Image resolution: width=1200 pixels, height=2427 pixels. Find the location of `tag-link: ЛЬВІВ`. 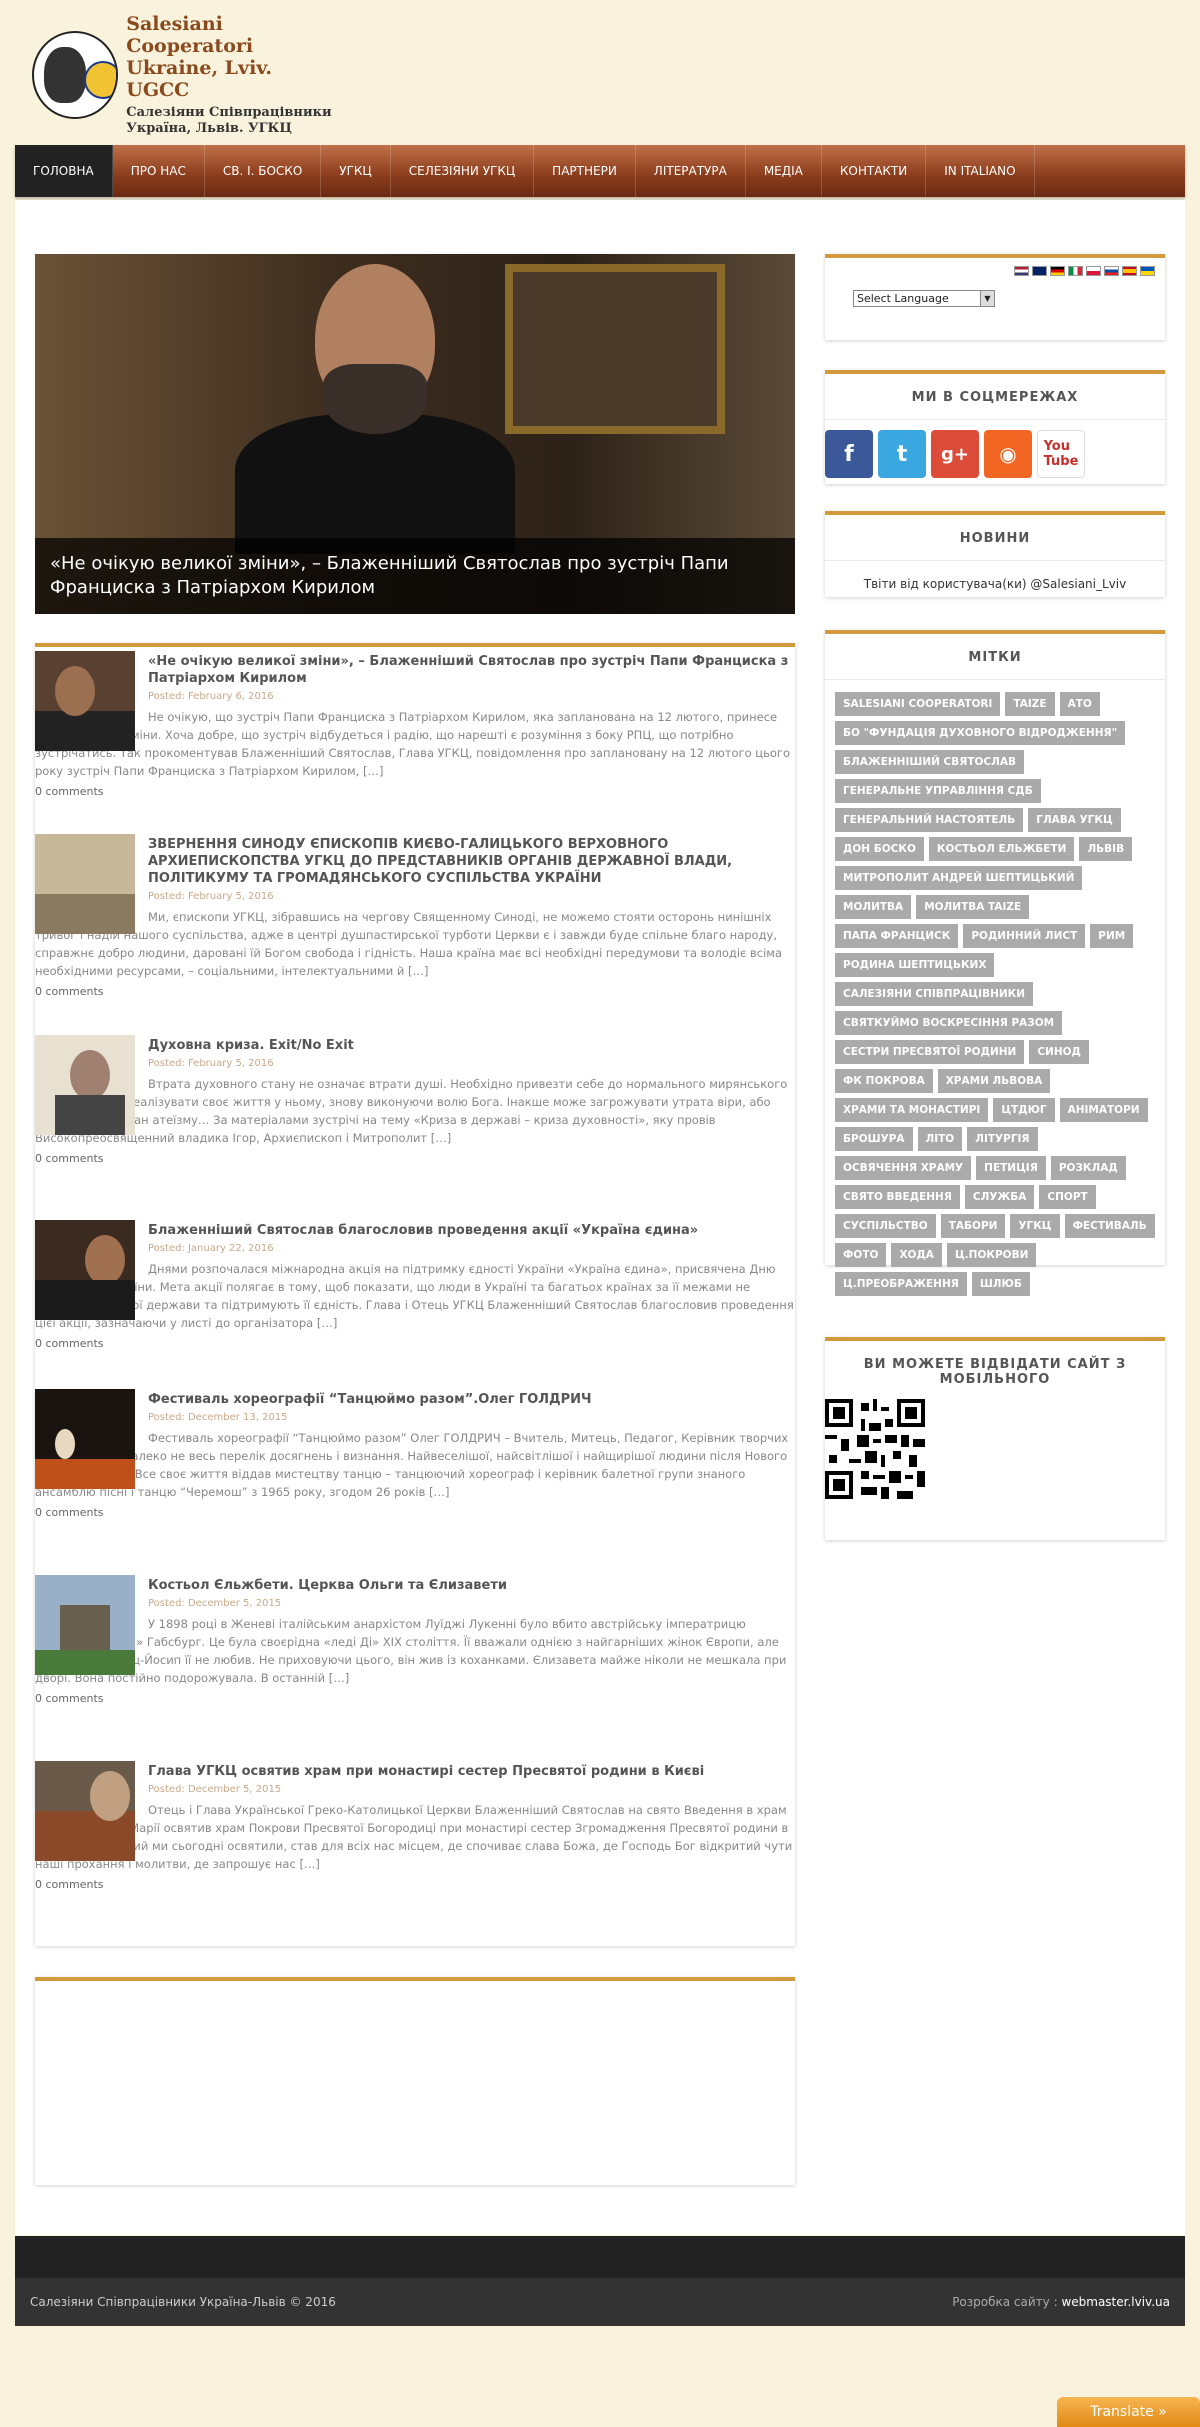

tag-link: ЛЬВІВ is located at coordinates (1106, 849).